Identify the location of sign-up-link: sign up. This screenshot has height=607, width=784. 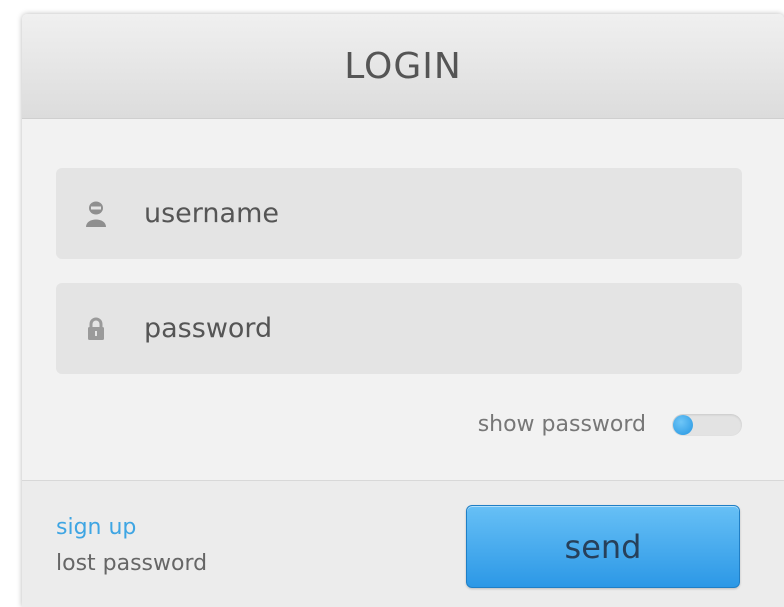
(96, 527).